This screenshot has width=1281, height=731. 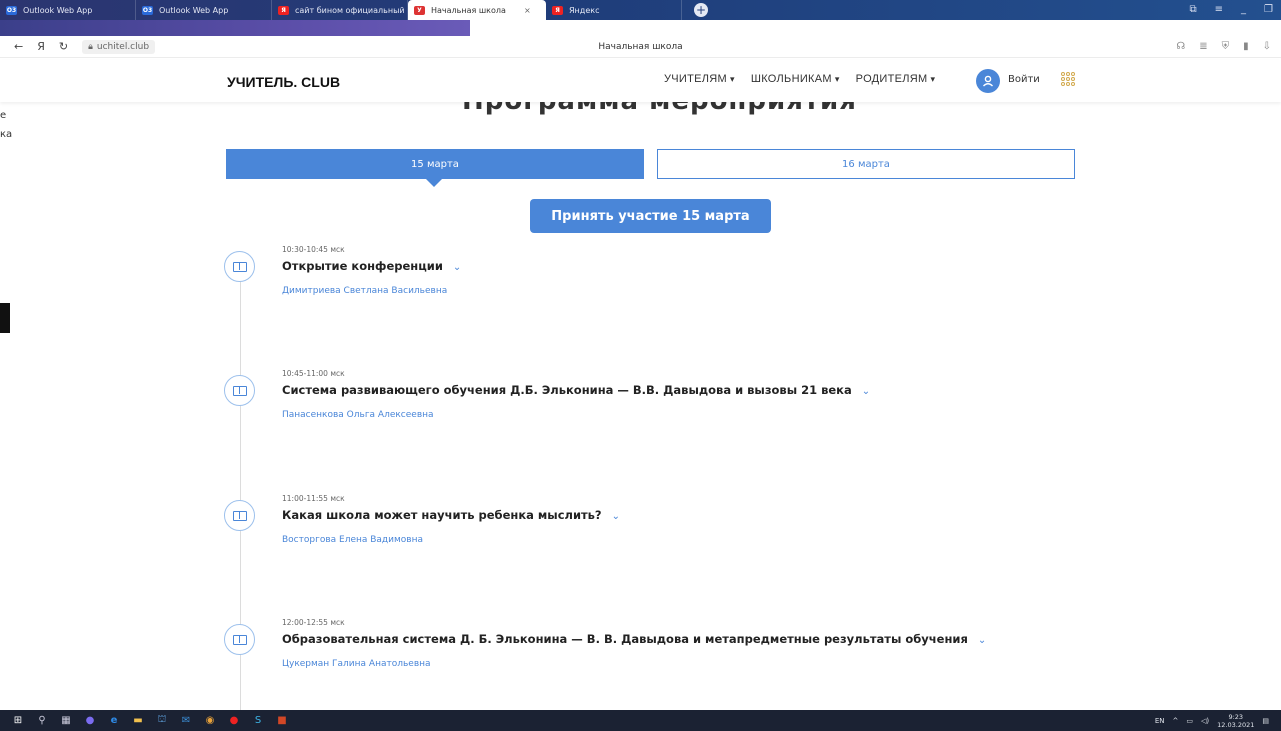 What do you see at coordinates (282, 720) in the screenshot?
I see `powerpoint-icon: ■` at bounding box center [282, 720].